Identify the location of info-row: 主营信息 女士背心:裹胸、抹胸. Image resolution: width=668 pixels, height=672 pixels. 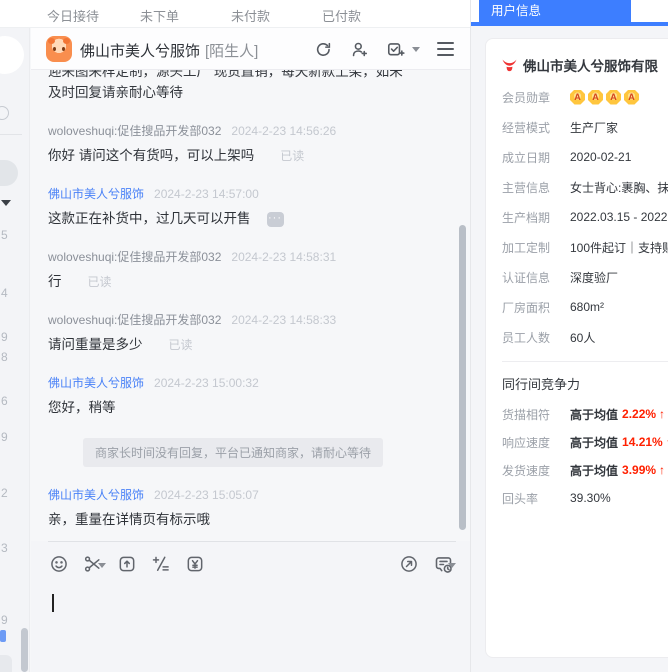
(585, 187).